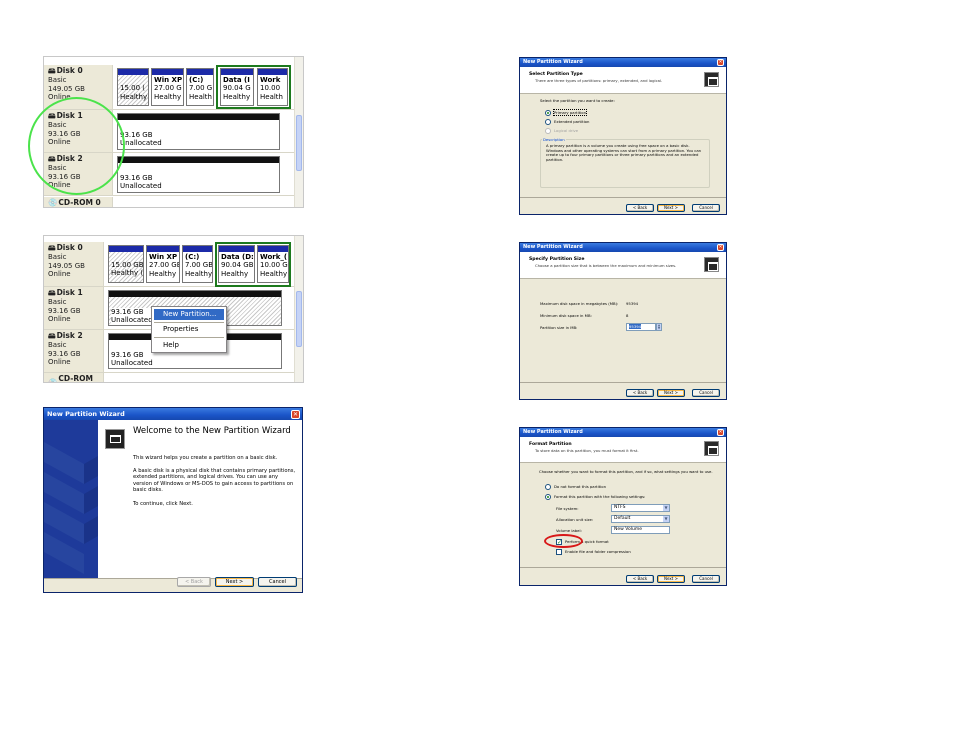 Image resolution: width=954 pixels, height=738 pixels. I want to click on file-system-label: File system:, so click(567, 508).